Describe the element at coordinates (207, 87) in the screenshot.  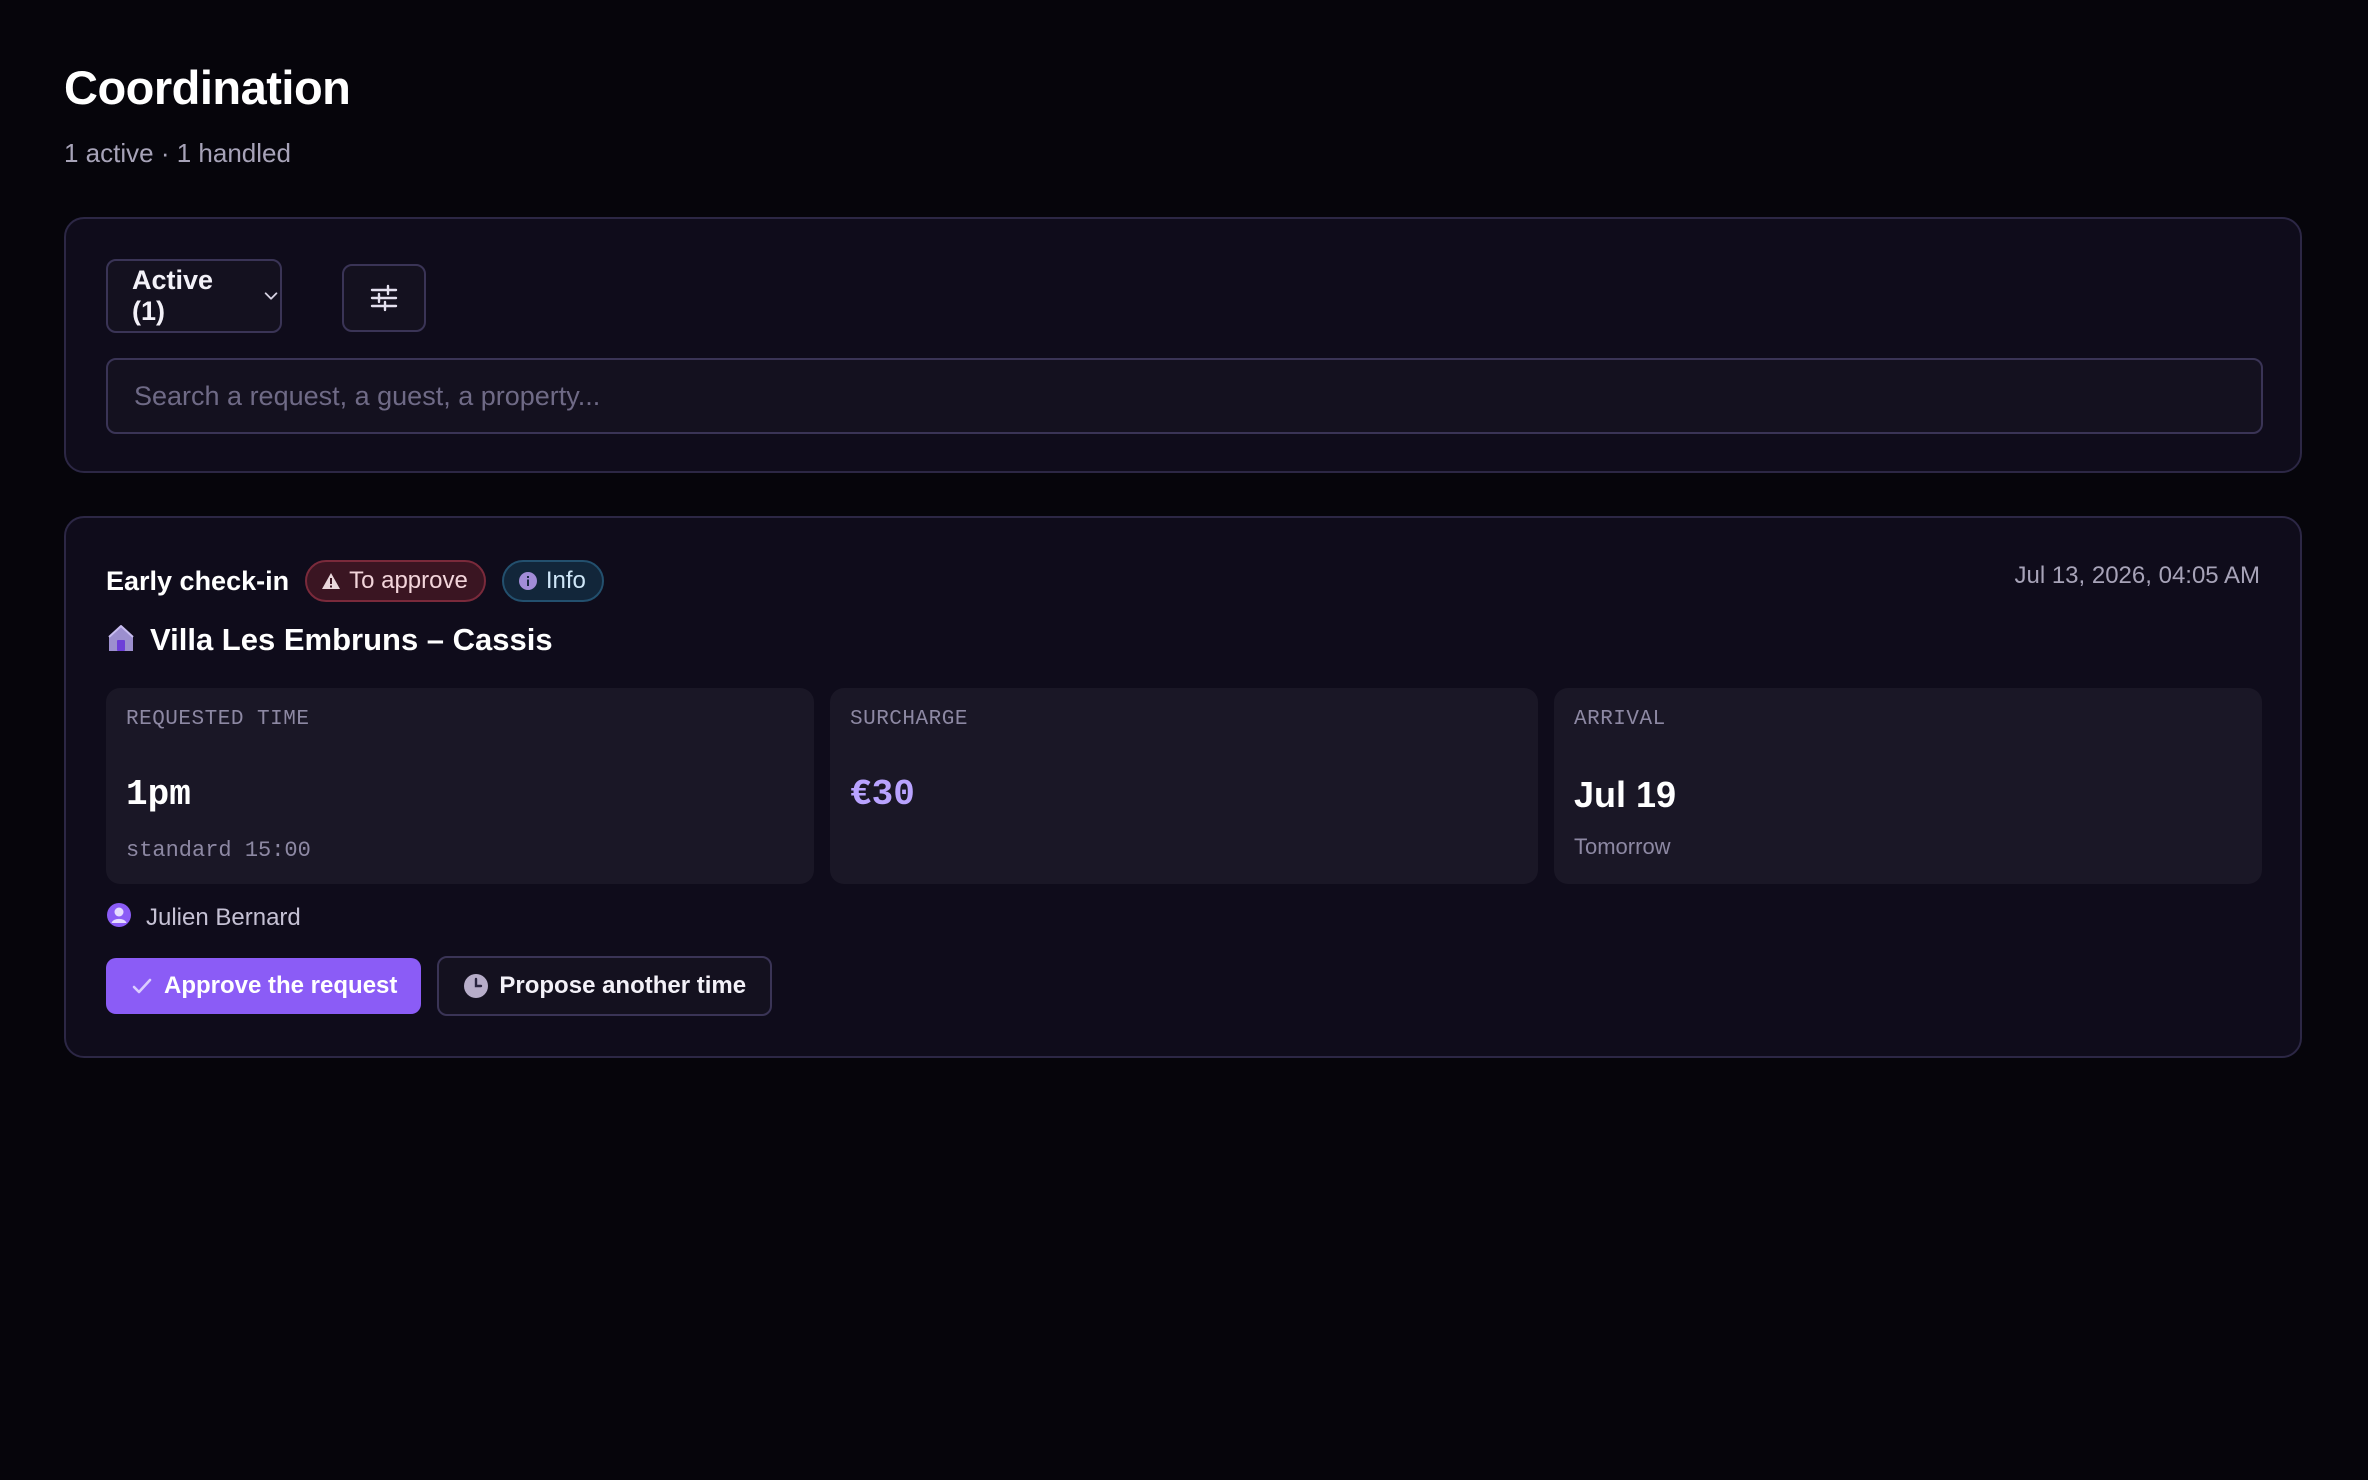
I see `page-title: Coordination` at that location.